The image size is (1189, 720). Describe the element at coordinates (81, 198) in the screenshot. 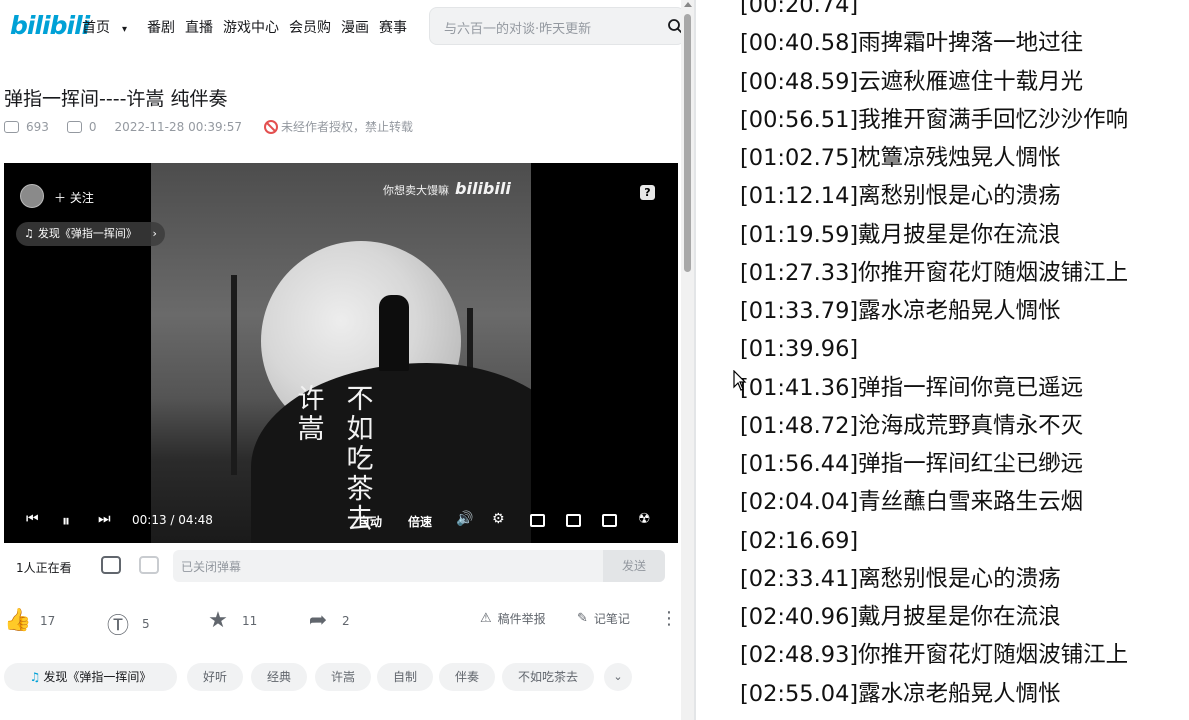

I see `follow-label: 关注` at that location.